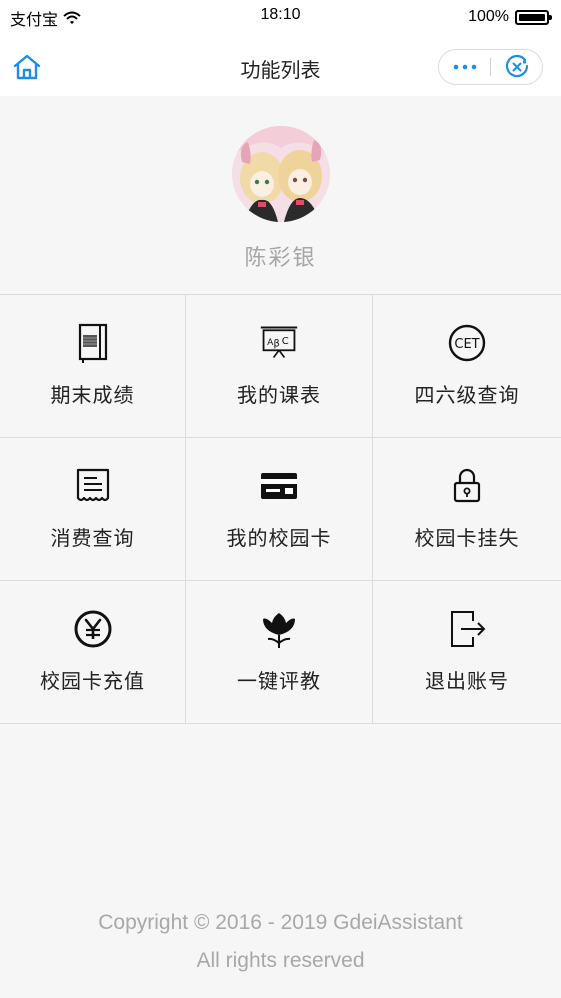 The image size is (561, 998). I want to click on more-button, so click(464, 67).